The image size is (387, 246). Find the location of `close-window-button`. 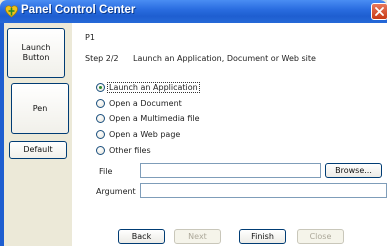

close-window-button is located at coordinates (379, 11).